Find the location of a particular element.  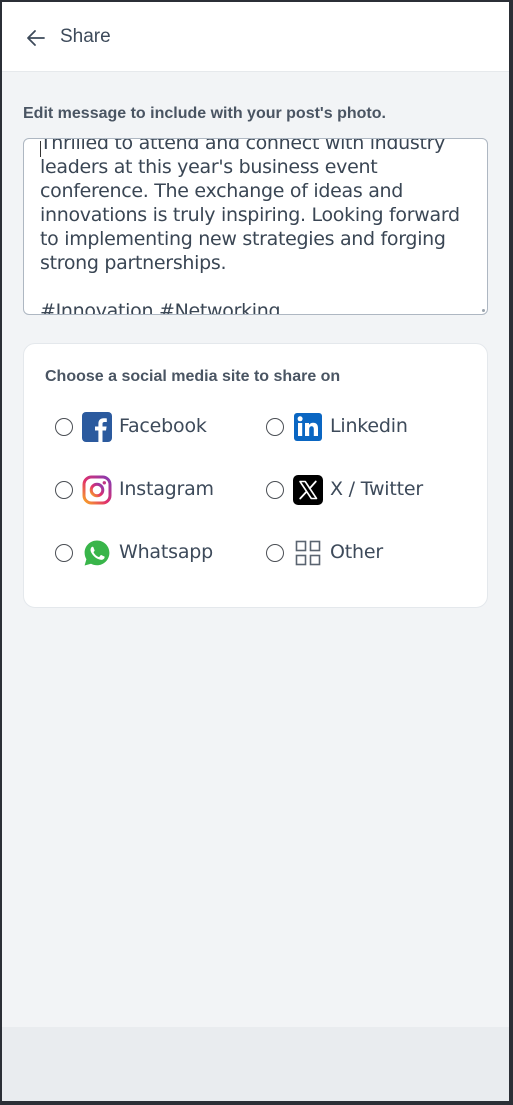

radio-linkedin is located at coordinates (275, 427).